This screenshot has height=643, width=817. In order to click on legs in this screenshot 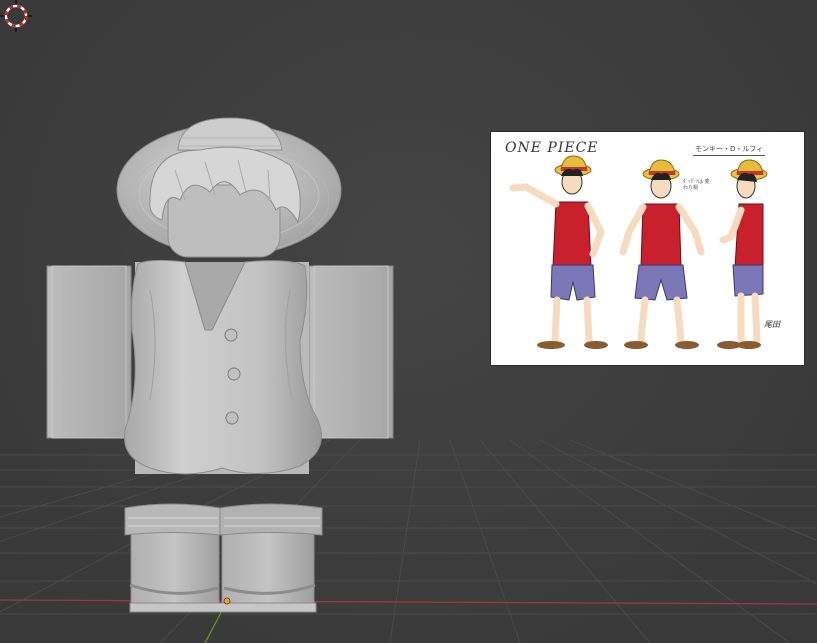, I will do `click(223, 558)`.